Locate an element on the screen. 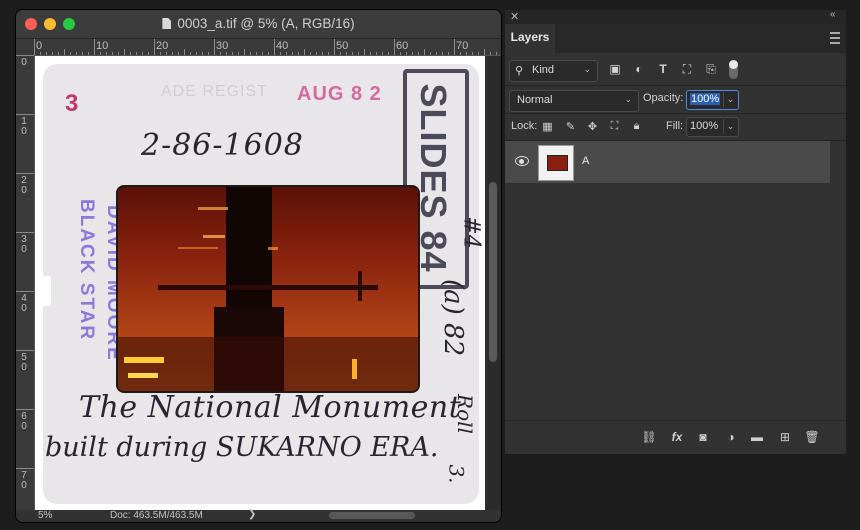 The height and width of the screenshot is (530, 860). tab-layers: Layers is located at coordinates (530, 38).